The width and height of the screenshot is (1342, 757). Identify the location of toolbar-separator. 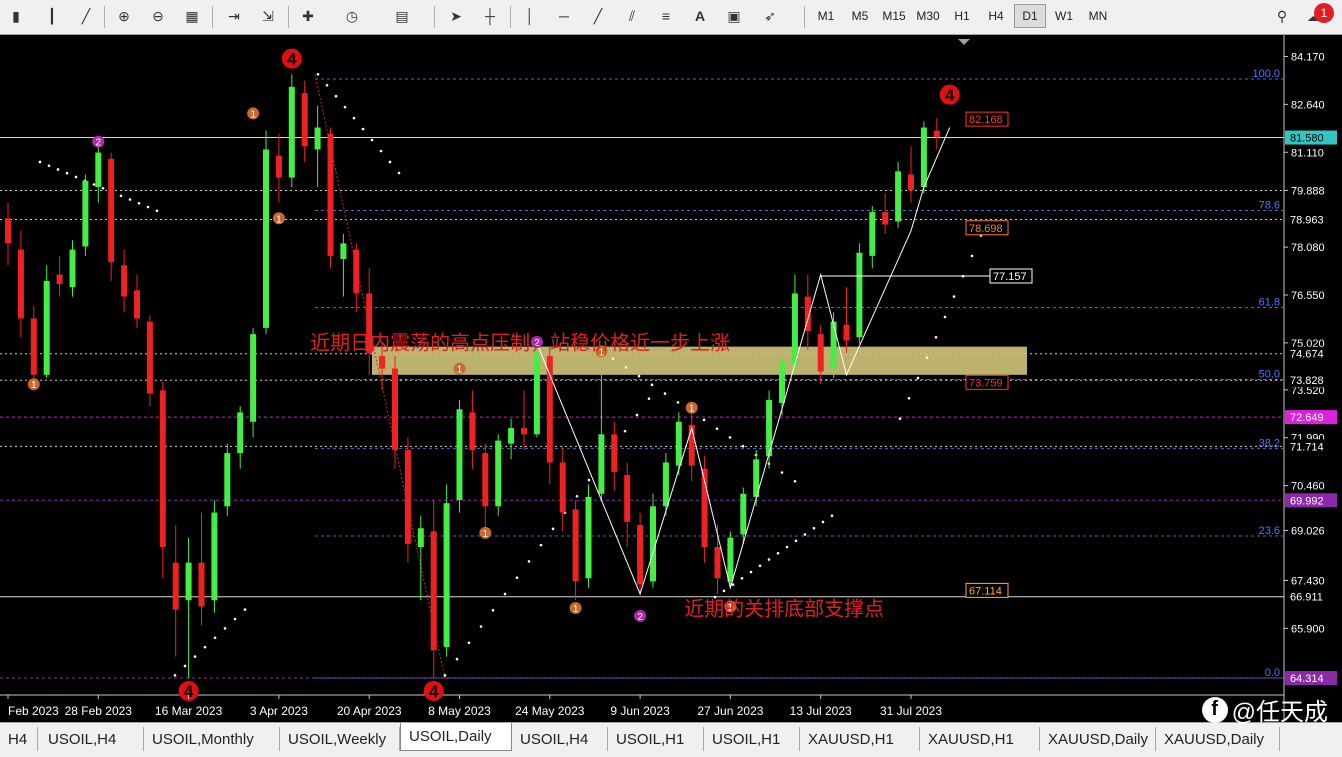
(510, 17).